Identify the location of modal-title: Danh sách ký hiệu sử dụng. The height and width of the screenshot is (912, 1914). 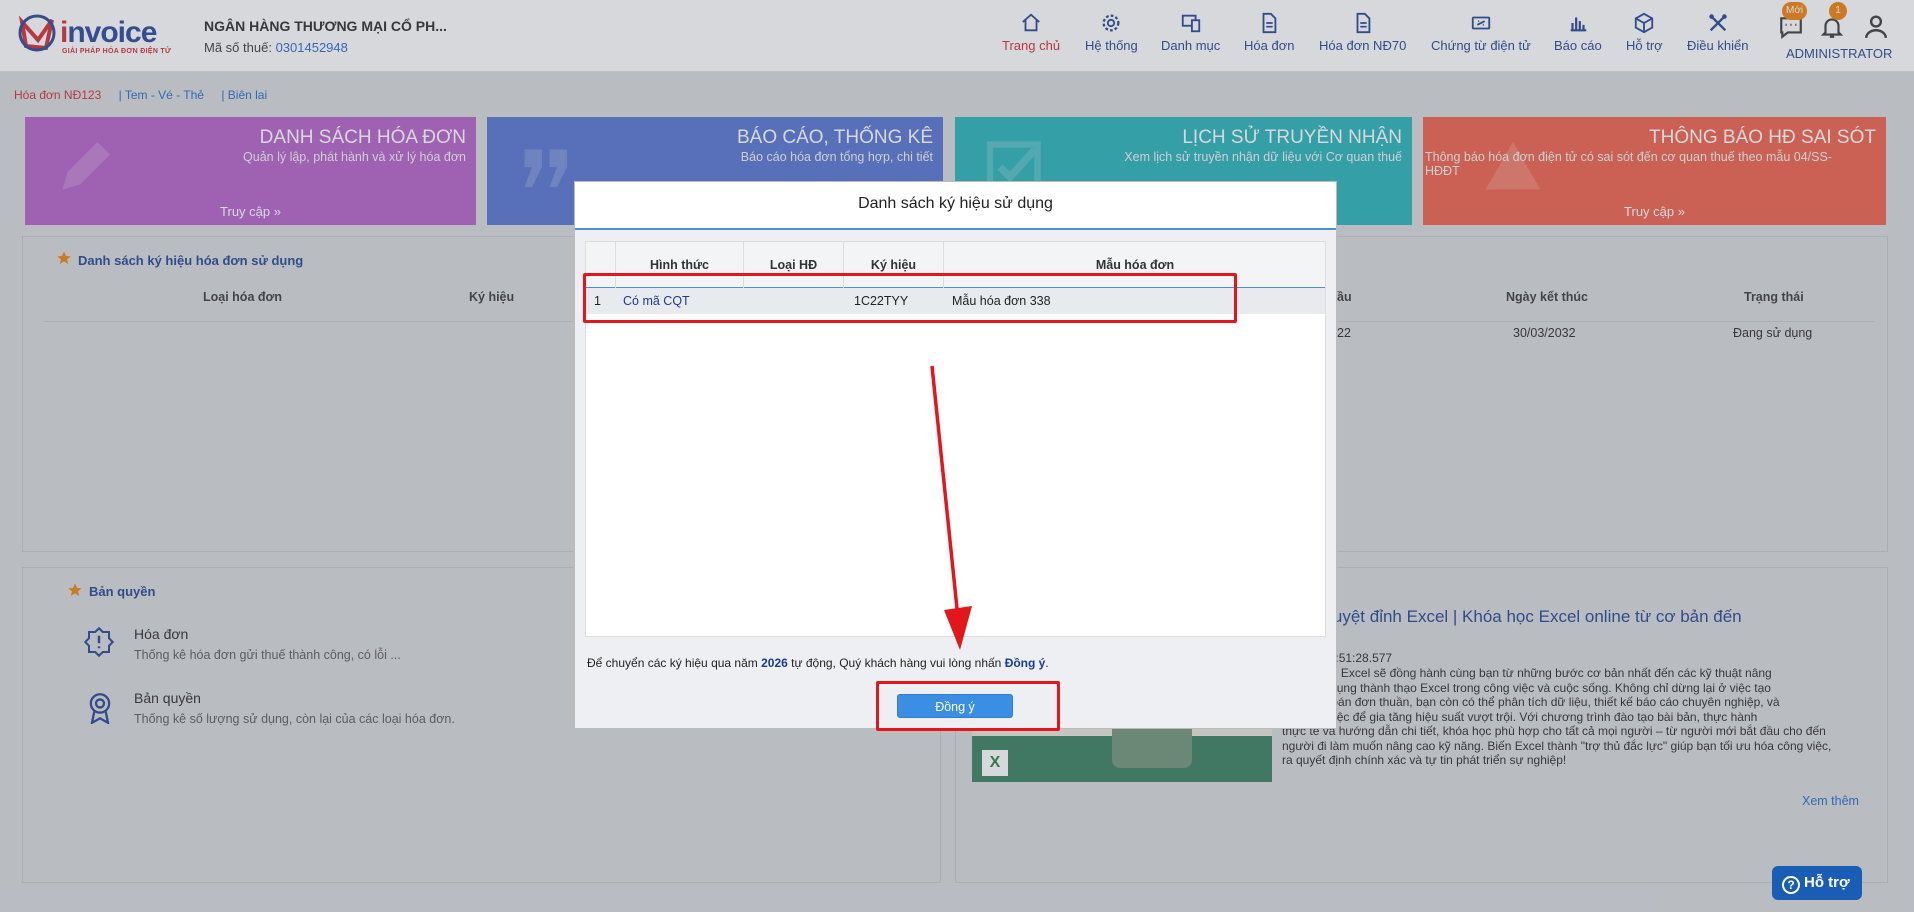
(955, 206).